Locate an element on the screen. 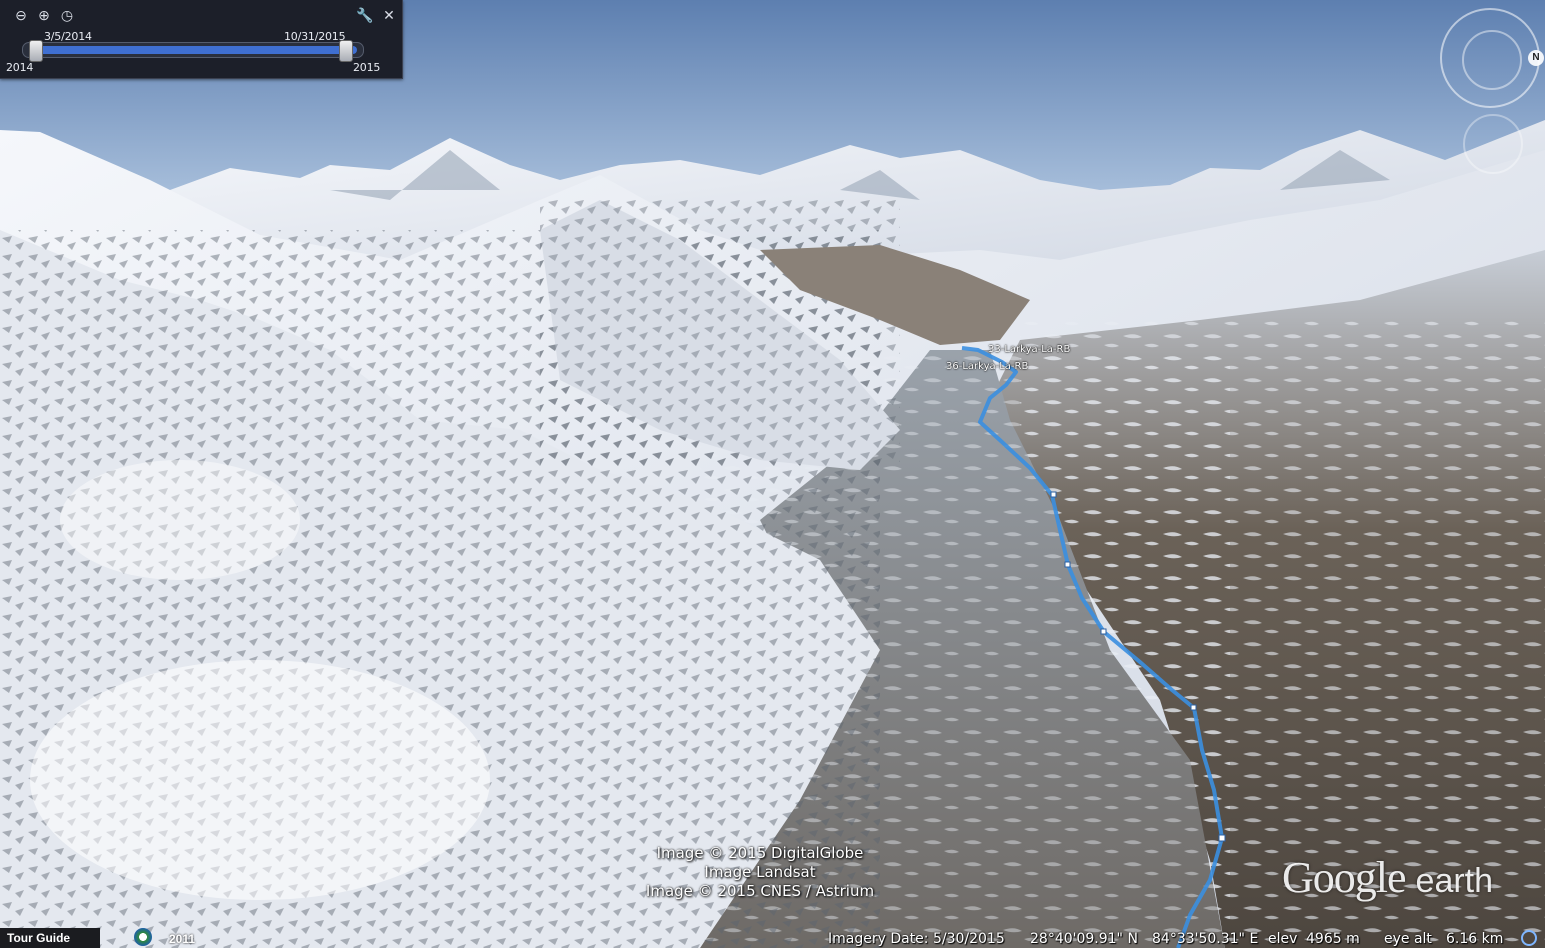  eye-altitude-label: eye alt is located at coordinates (1408, 939).